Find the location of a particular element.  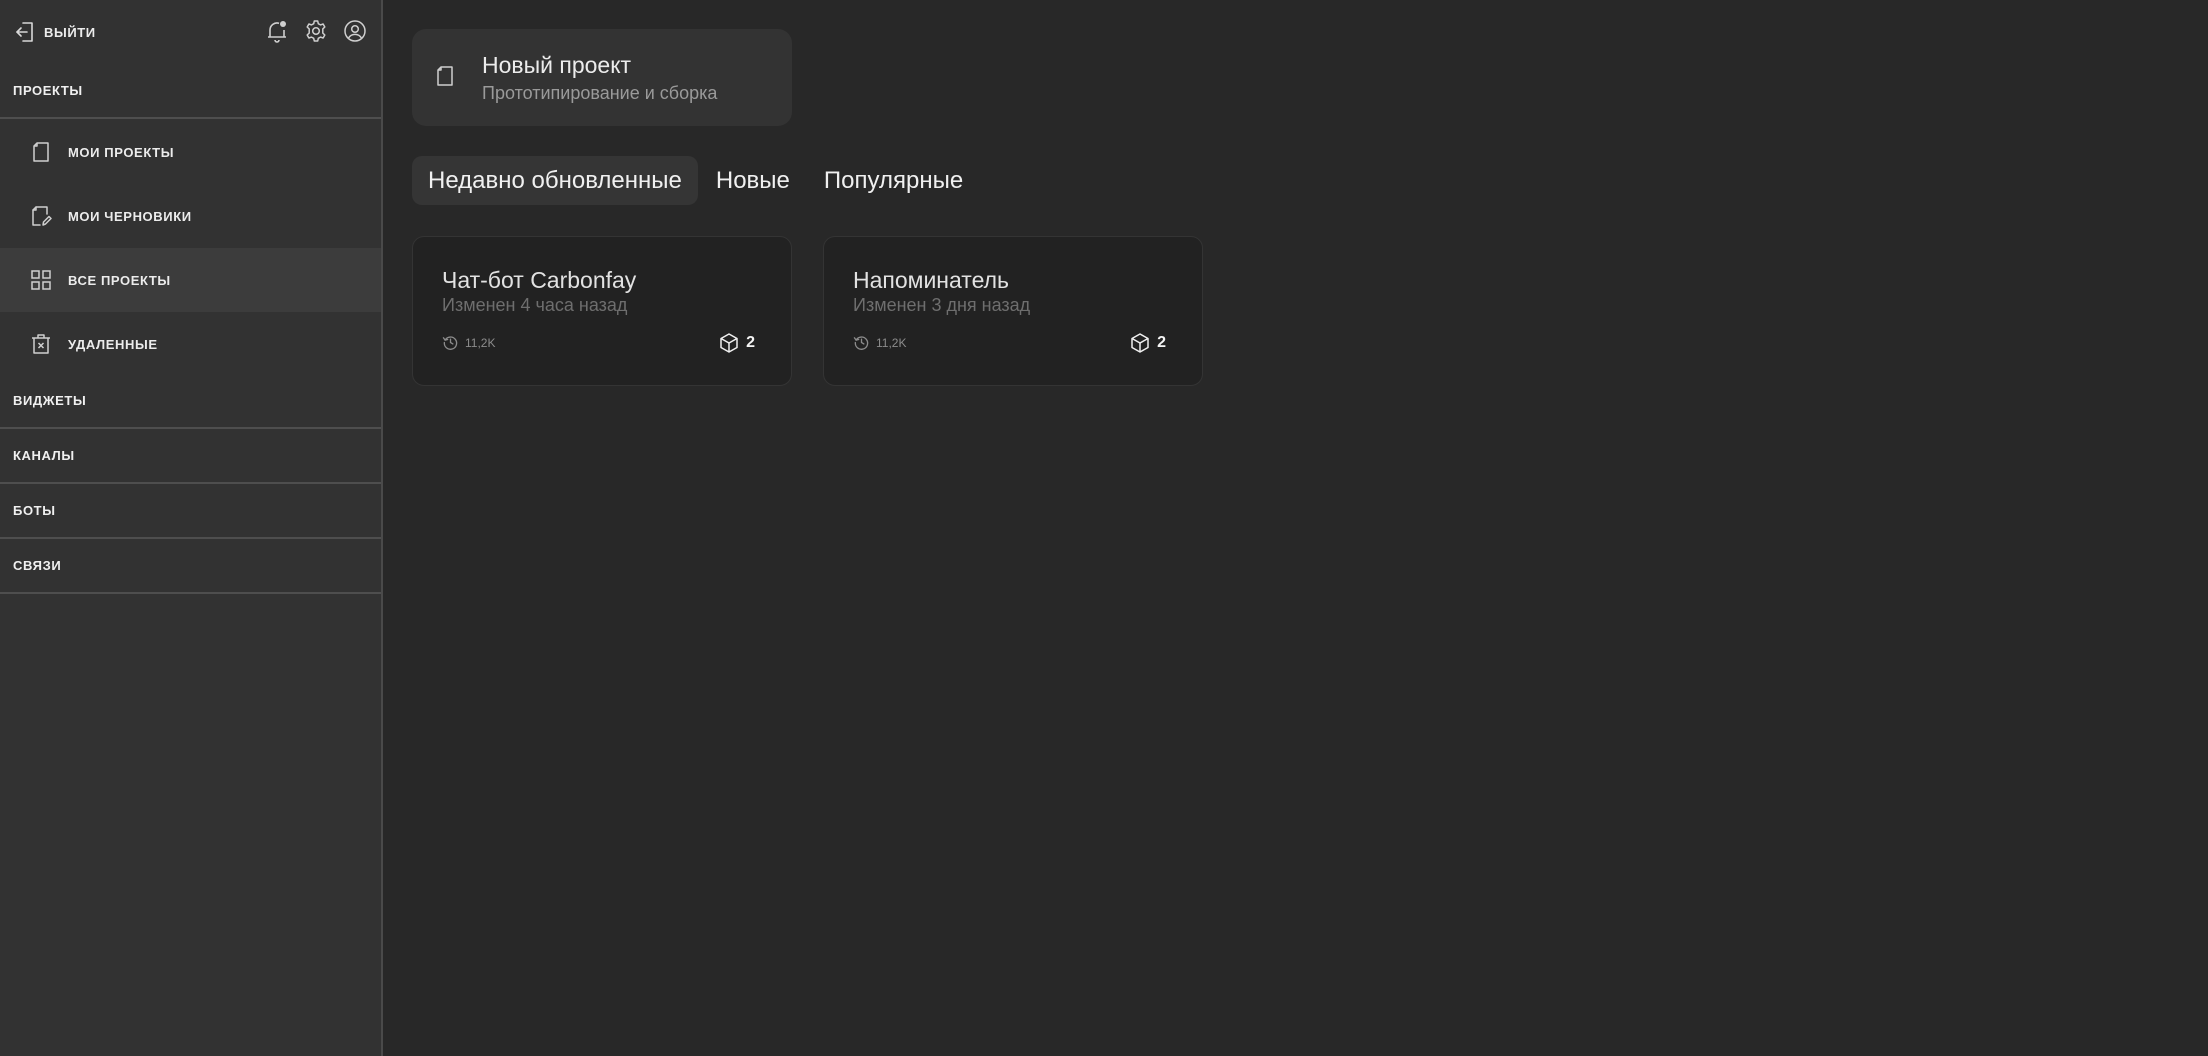

draft-edit-icon is located at coordinates (41, 216).